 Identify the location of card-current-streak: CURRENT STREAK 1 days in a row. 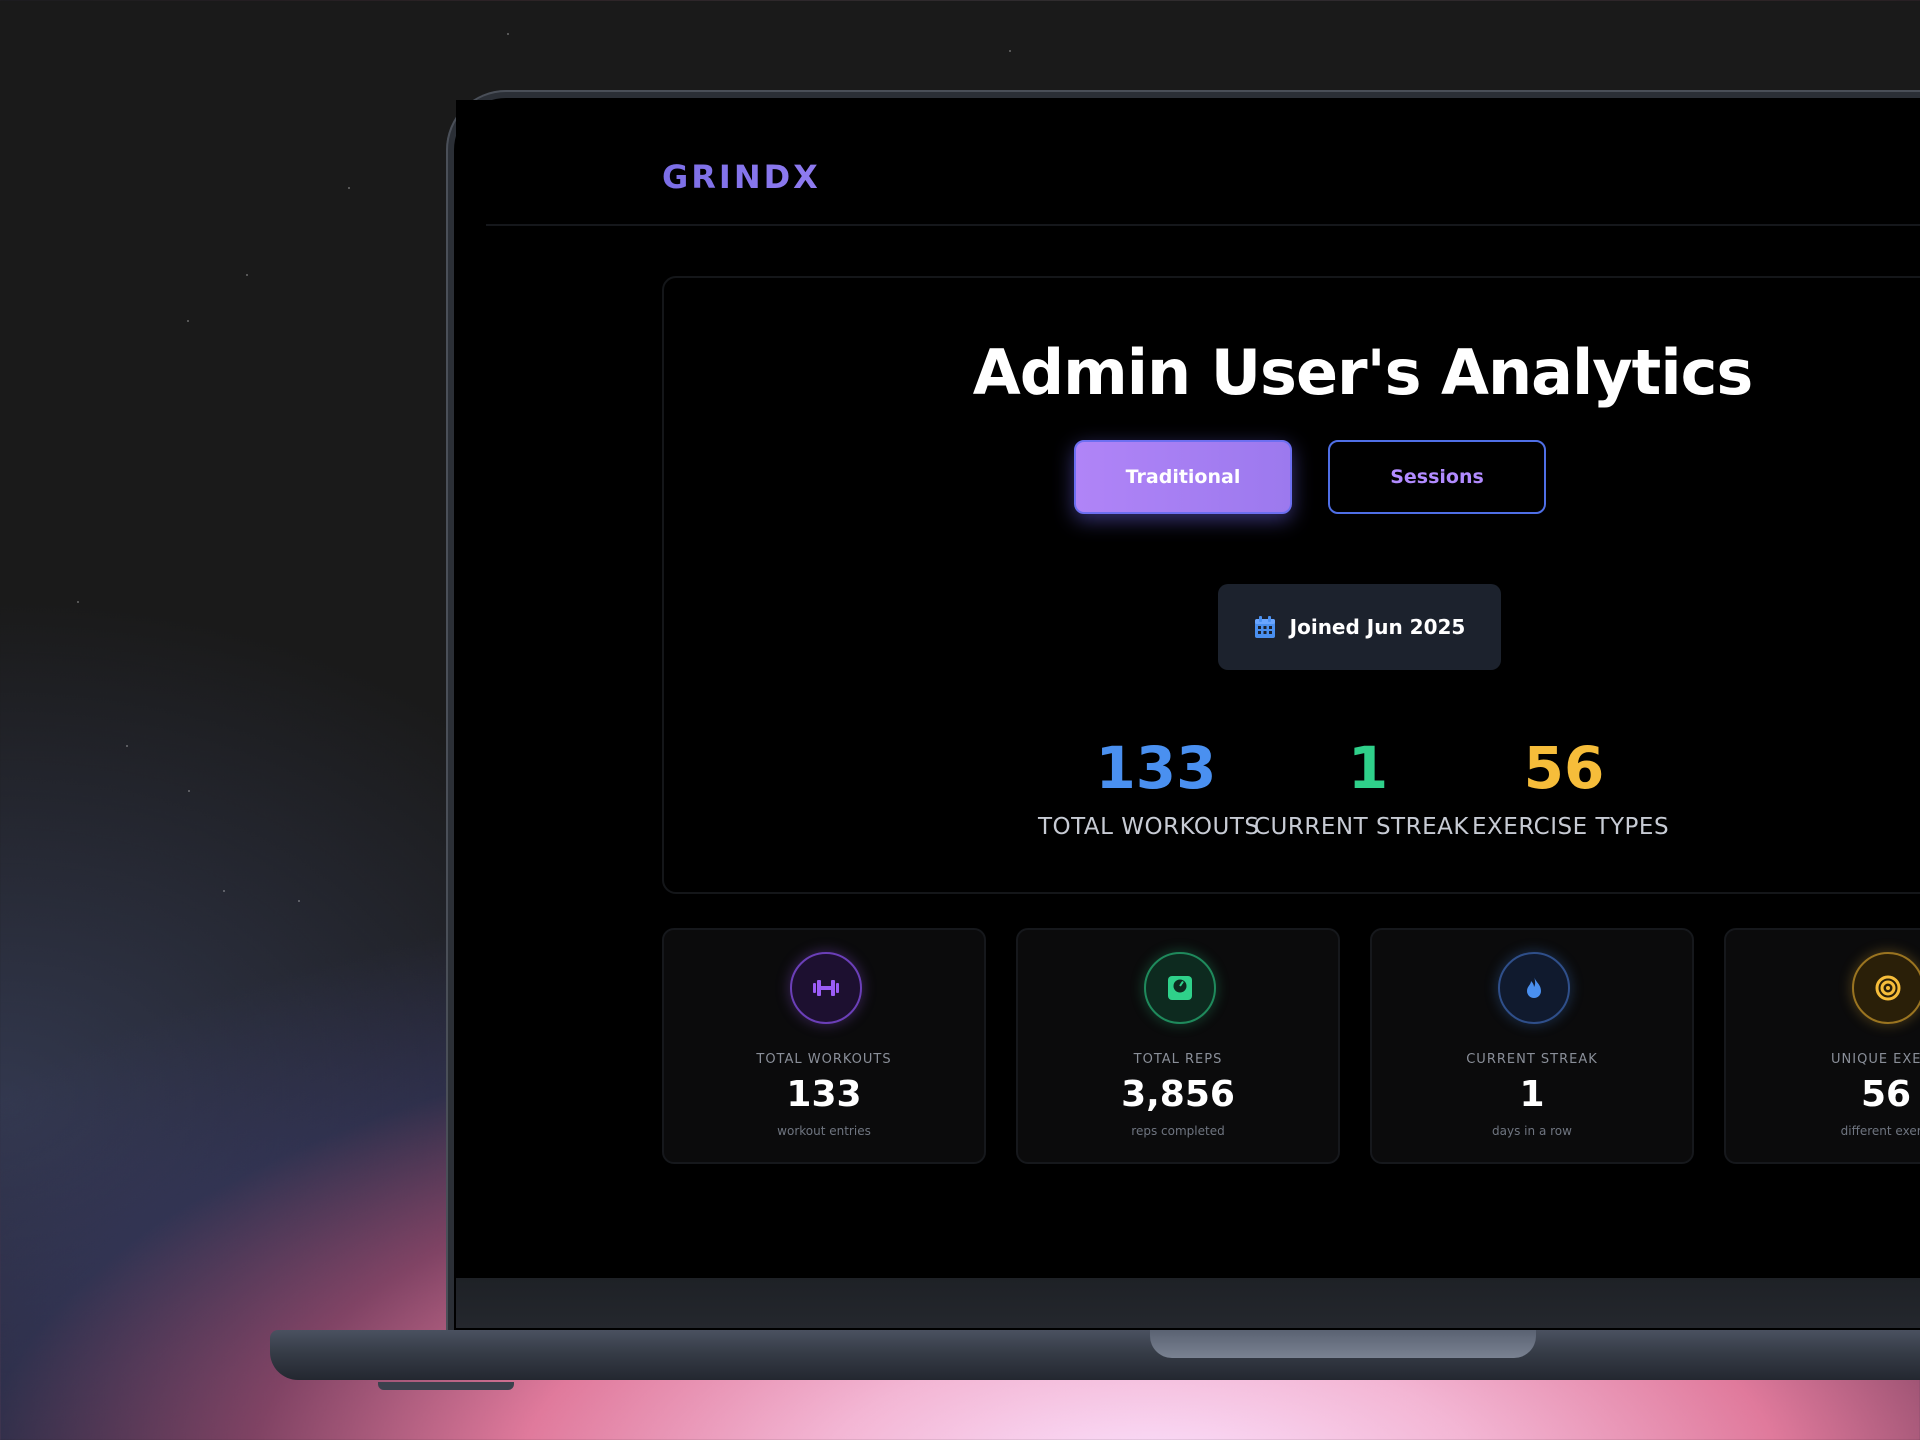
(1532, 1046).